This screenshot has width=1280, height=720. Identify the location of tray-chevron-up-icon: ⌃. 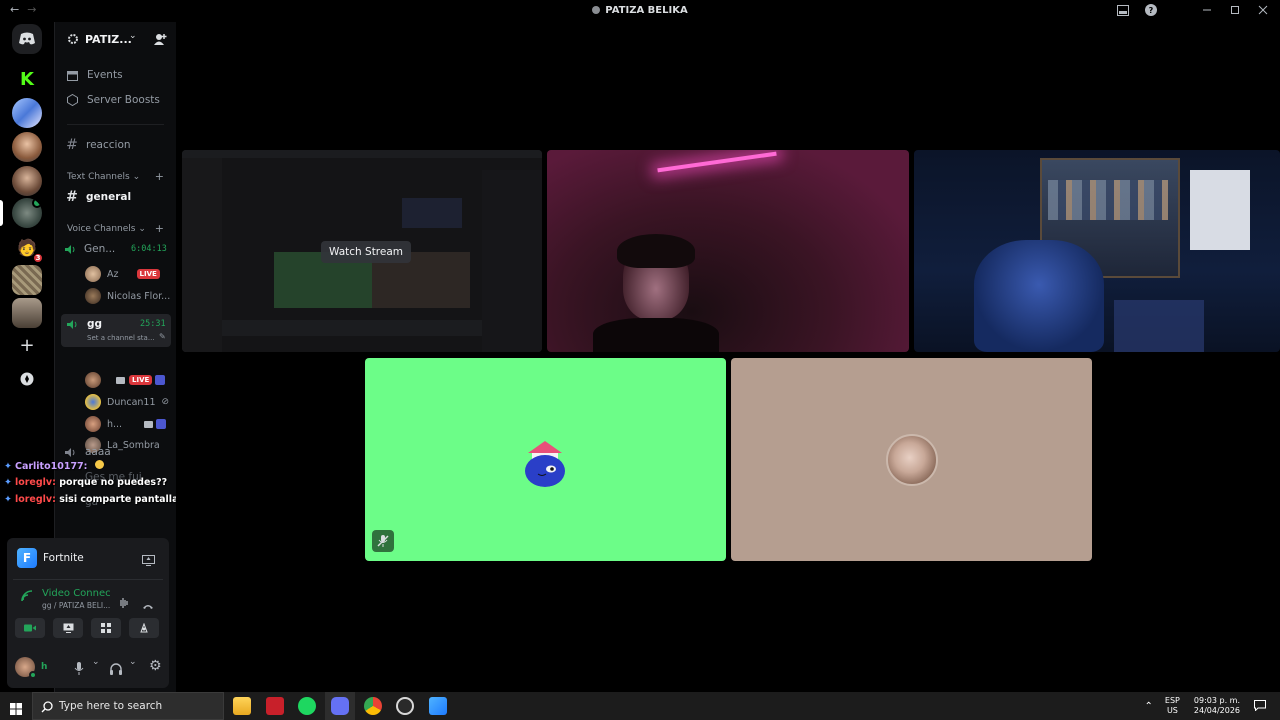
(1149, 706).